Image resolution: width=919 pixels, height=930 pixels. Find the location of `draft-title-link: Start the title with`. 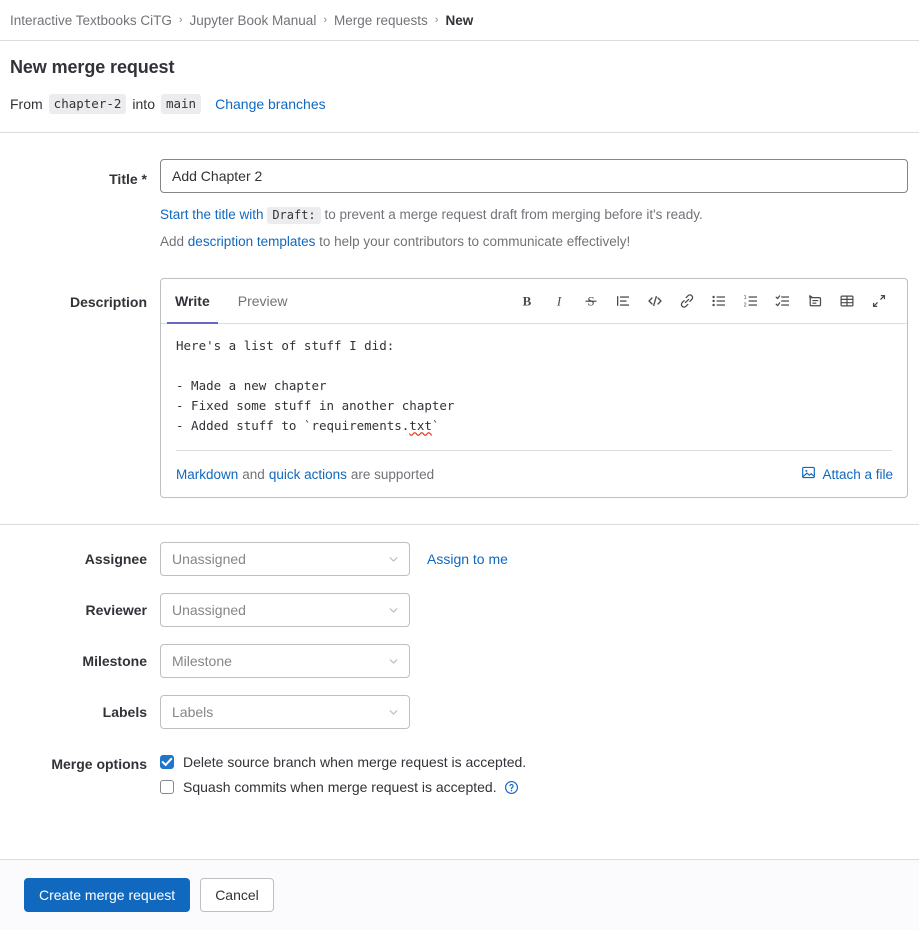

draft-title-link: Start the title with is located at coordinates (212, 214).